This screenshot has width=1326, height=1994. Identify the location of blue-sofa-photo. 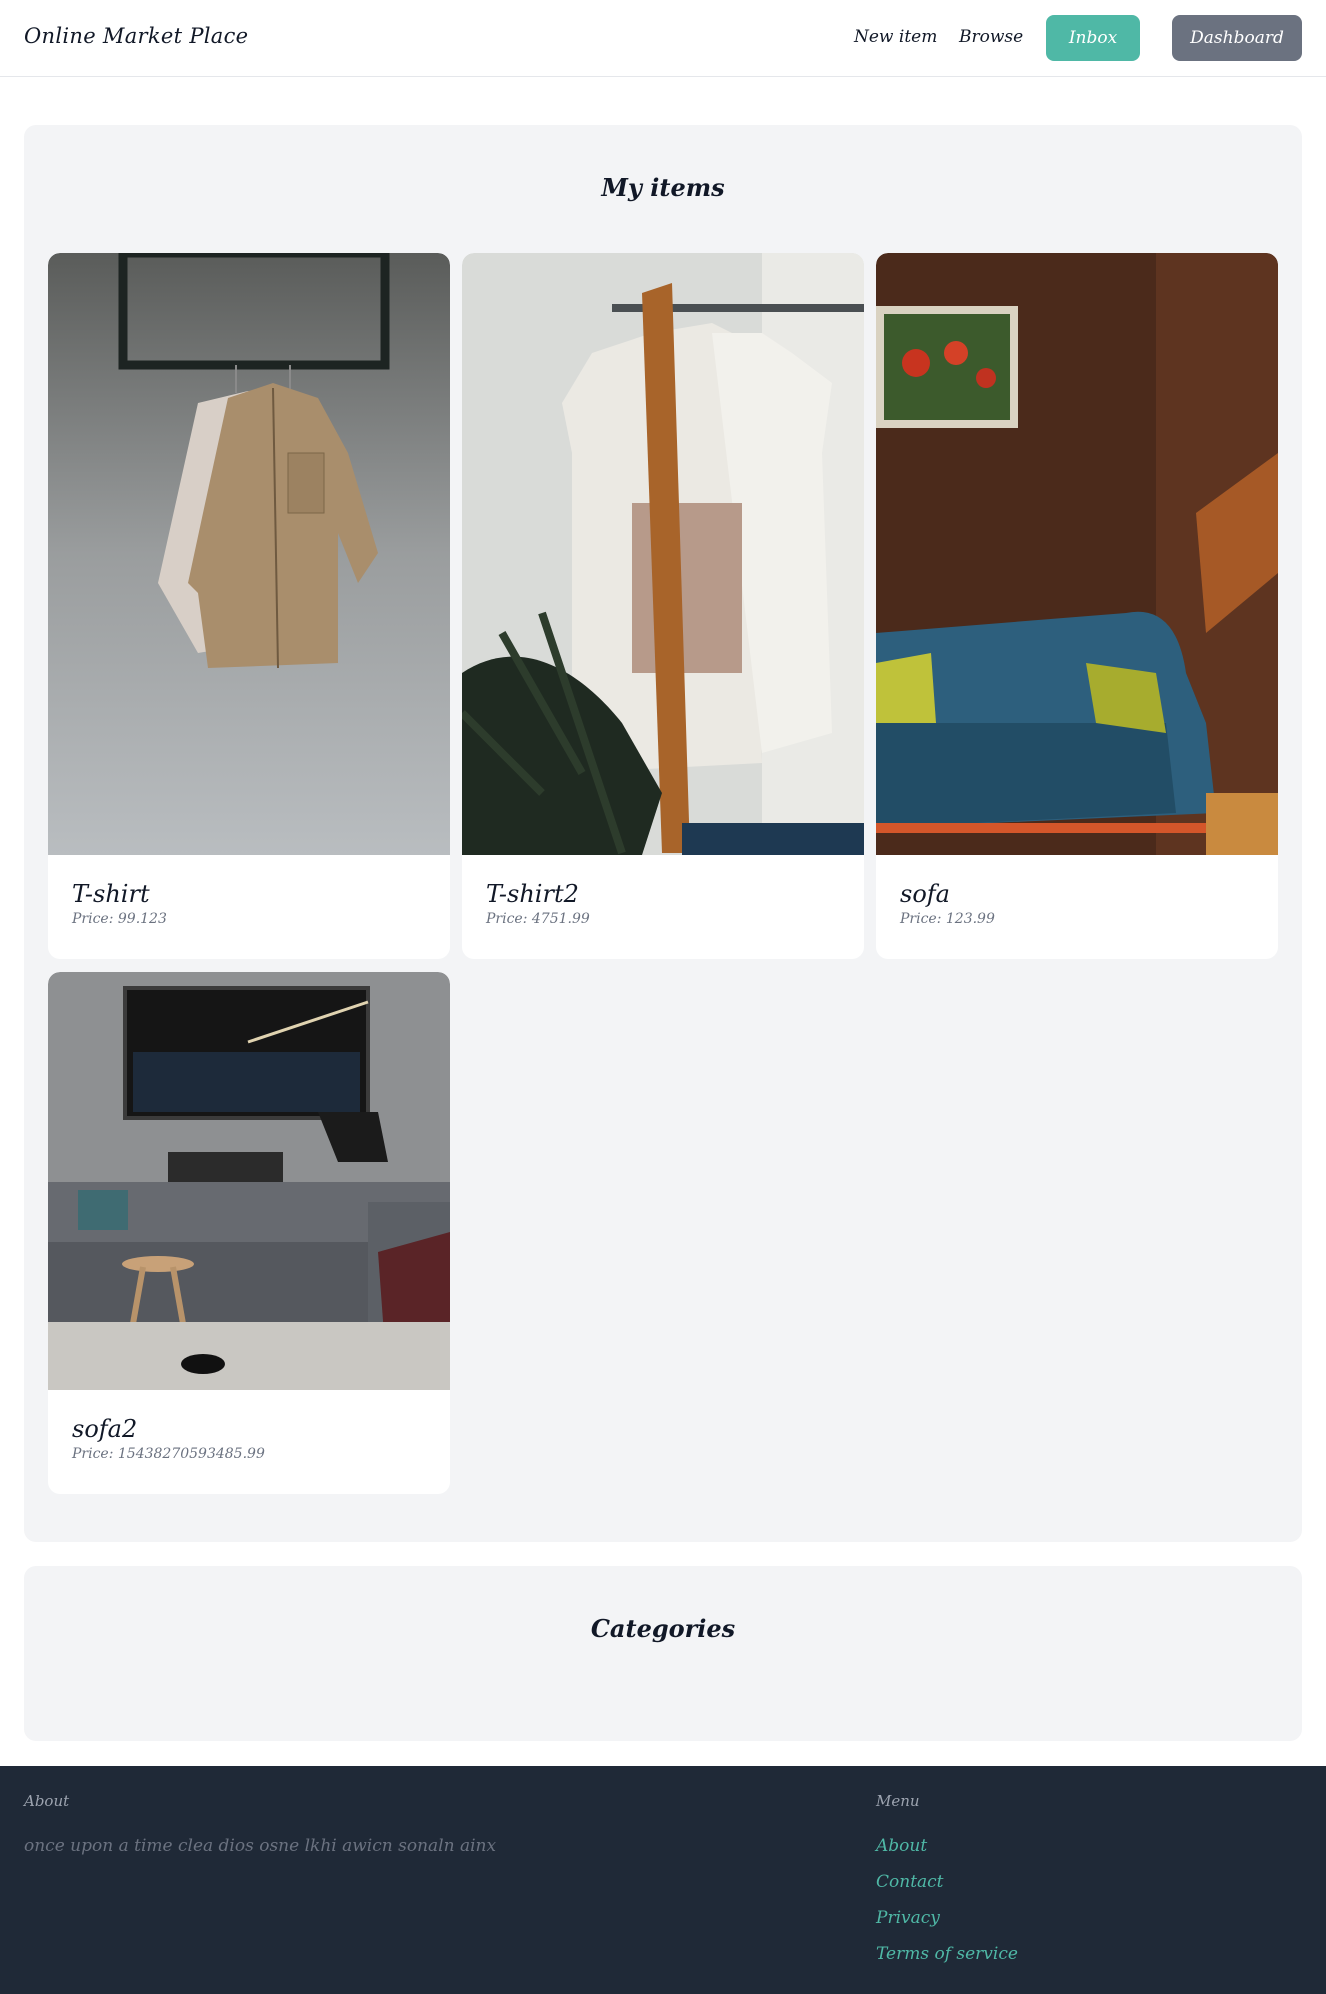
(1077, 554).